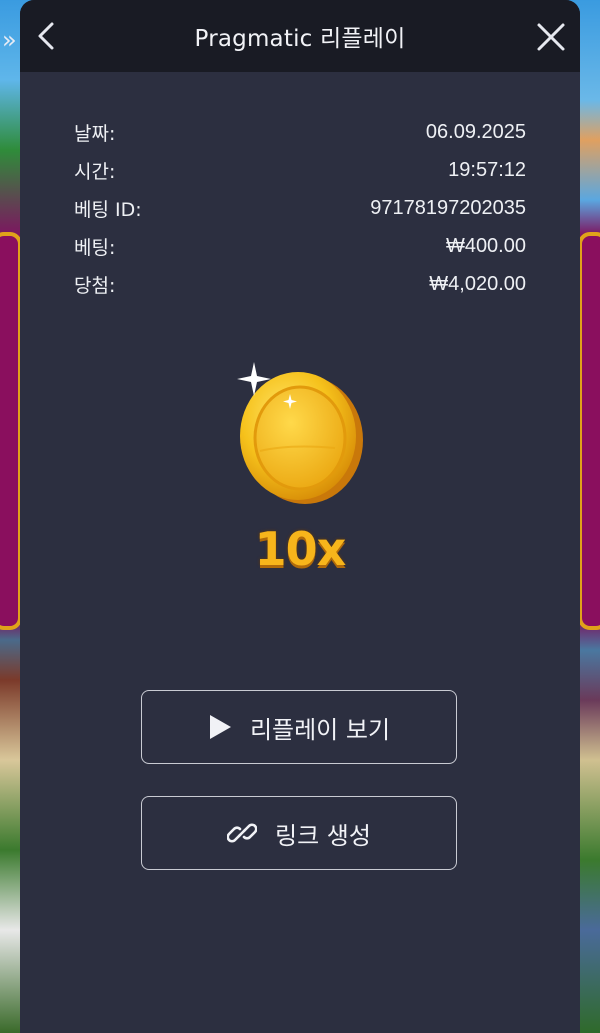 This screenshot has height=1033, width=600. I want to click on page-title: Pragmatic 리플레이, so click(300, 39).